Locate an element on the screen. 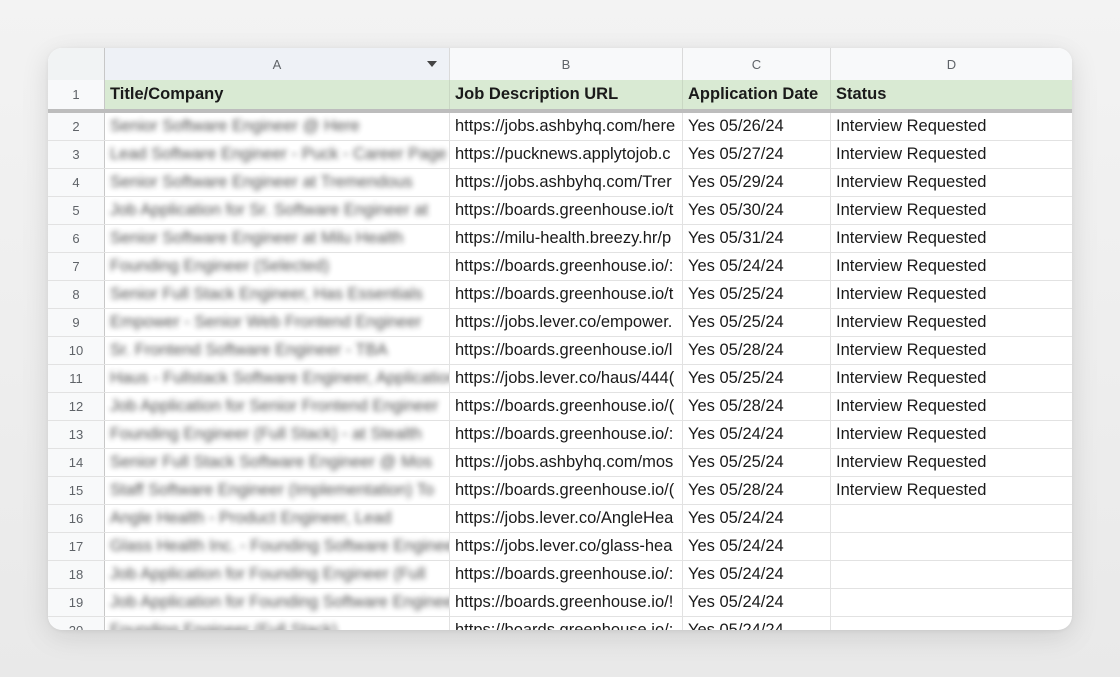  header-cell-status: Status is located at coordinates (951, 94).